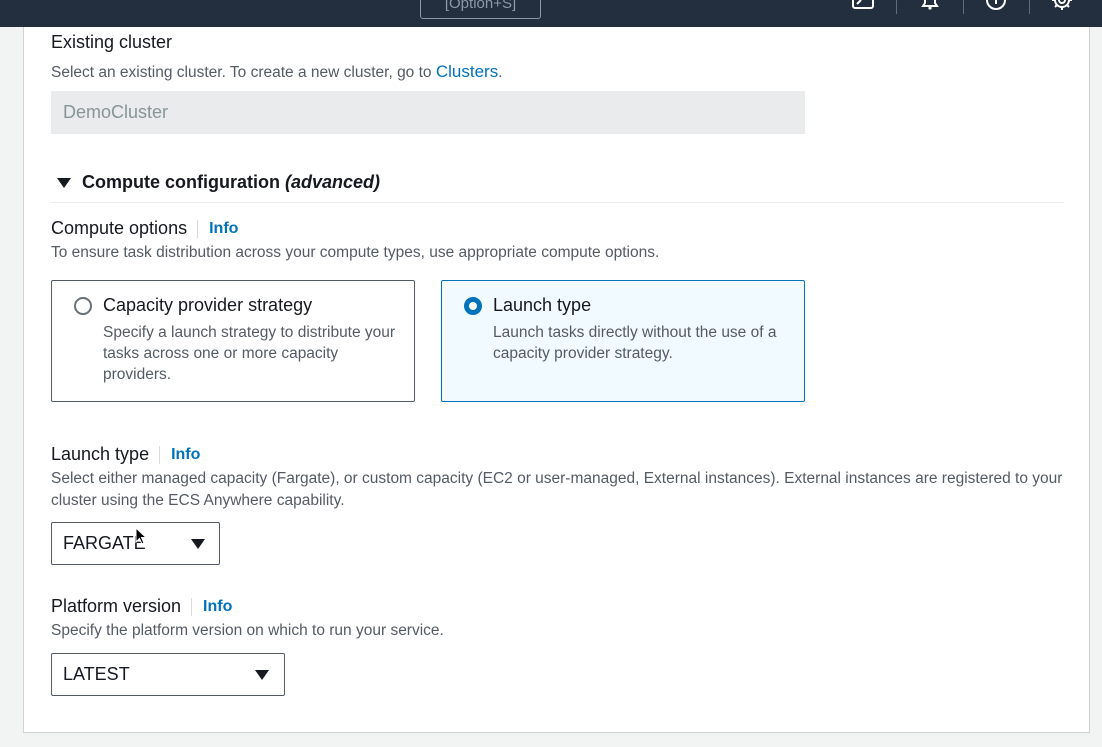 Image resolution: width=1102 pixels, height=747 pixels. What do you see at coordinates (100, 454) in the screenshot?
I see `launch-type-label: Launch type` at bounding box center [100, 454].